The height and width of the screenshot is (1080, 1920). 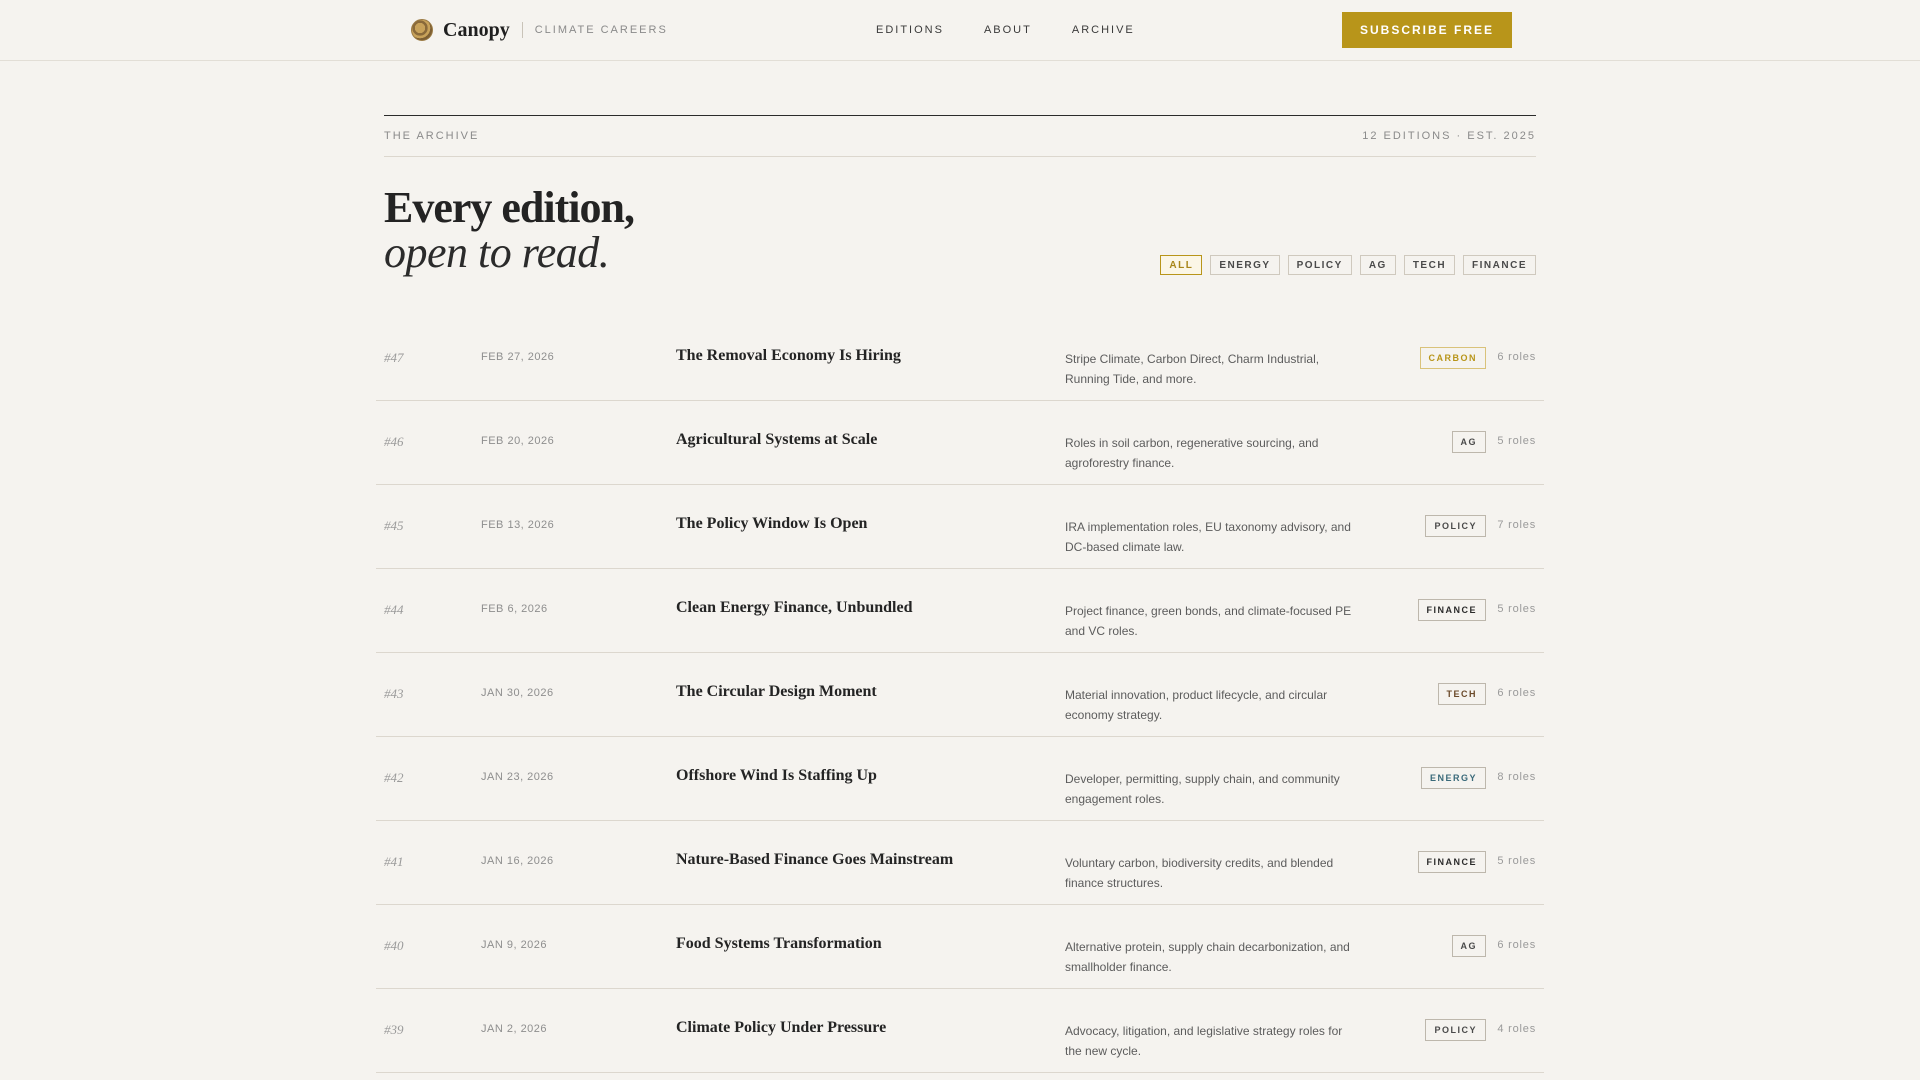 I want to click on filter-tech: TECH, so click(x=1429, y=265).